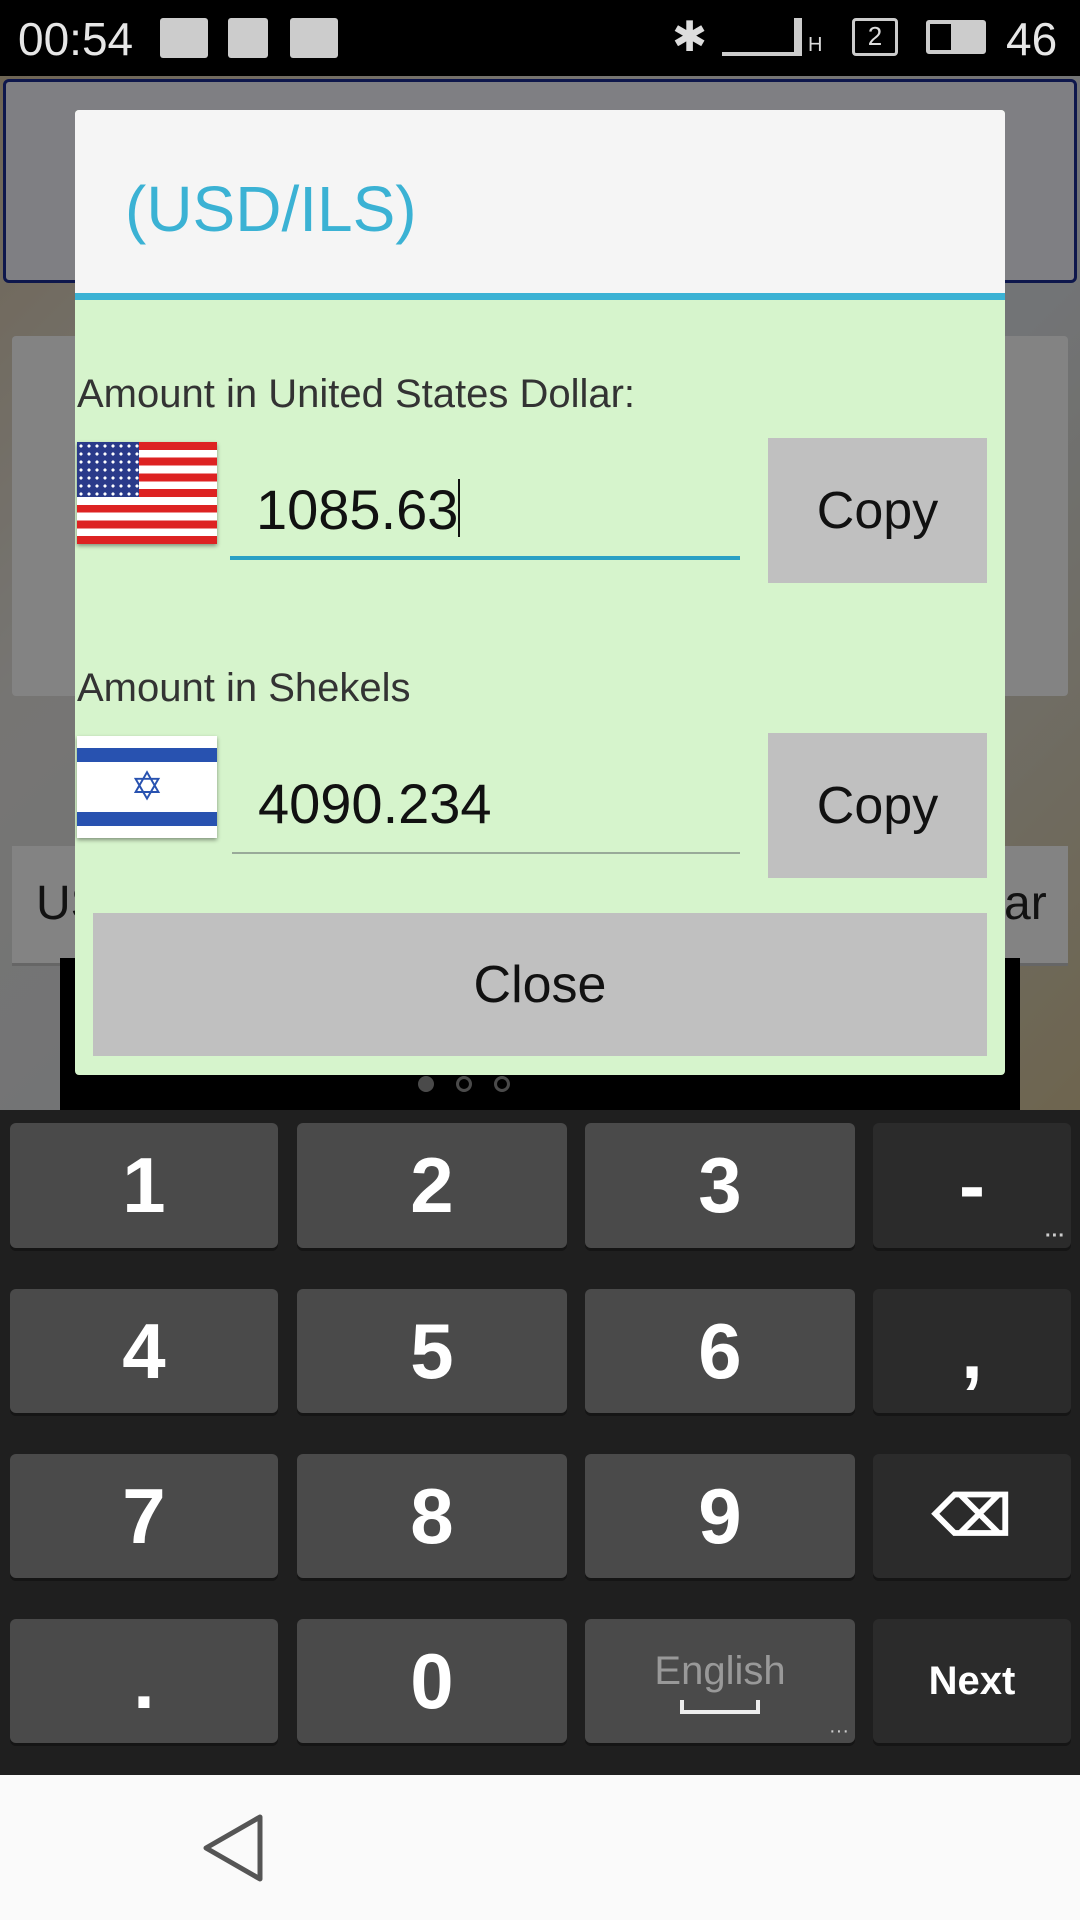  What do you see at coordinates (972, 1516) in the screenshot?
I see `backspace-icon: ⌫` at bounding box center [972, 1516].